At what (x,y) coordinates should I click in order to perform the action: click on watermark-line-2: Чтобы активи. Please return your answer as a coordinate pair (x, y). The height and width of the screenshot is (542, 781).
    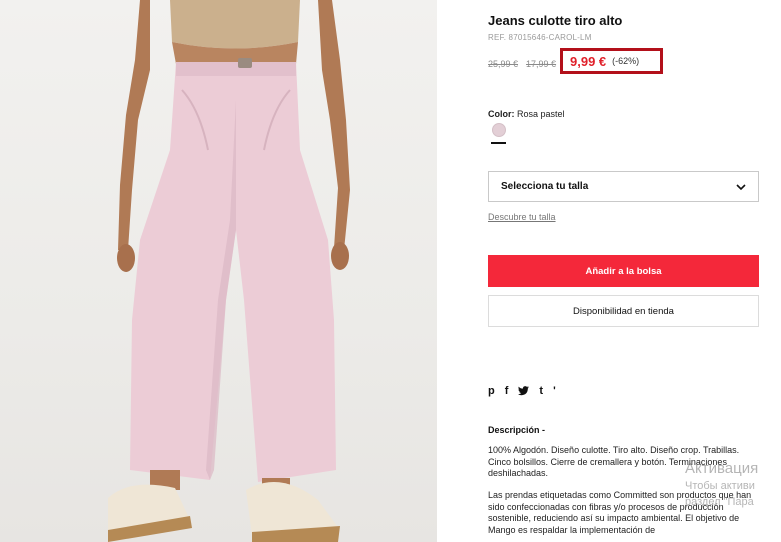
    Looking at the image, I should click on (720, 486).